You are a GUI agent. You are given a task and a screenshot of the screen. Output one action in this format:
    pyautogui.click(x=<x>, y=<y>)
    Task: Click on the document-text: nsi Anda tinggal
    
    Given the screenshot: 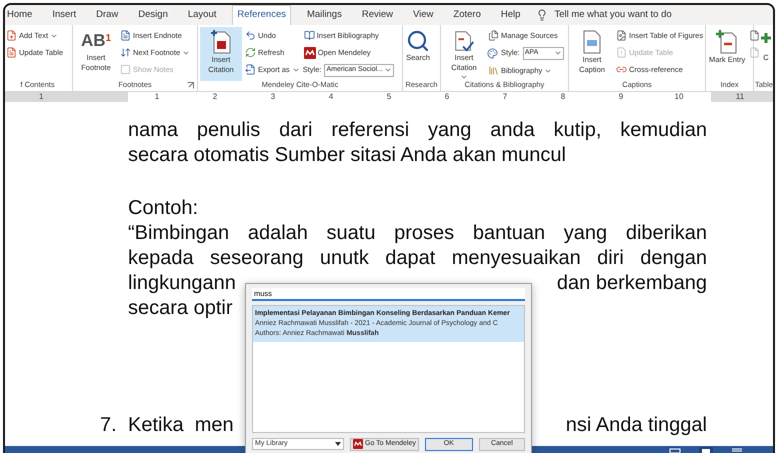 What is the action you would take?
    pyautogui.click(x=636, y=425)
    